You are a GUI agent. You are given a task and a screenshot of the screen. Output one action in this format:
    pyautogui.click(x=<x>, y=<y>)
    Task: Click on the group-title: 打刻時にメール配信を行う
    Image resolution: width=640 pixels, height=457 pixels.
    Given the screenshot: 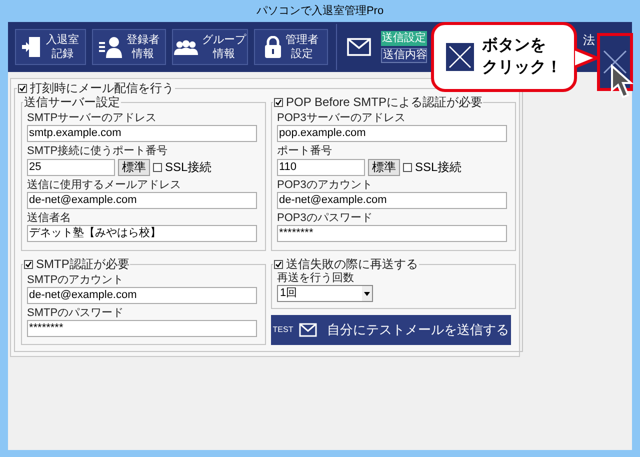 What is the action you would take?
    pyautogui.click(x=102, y=88)
    